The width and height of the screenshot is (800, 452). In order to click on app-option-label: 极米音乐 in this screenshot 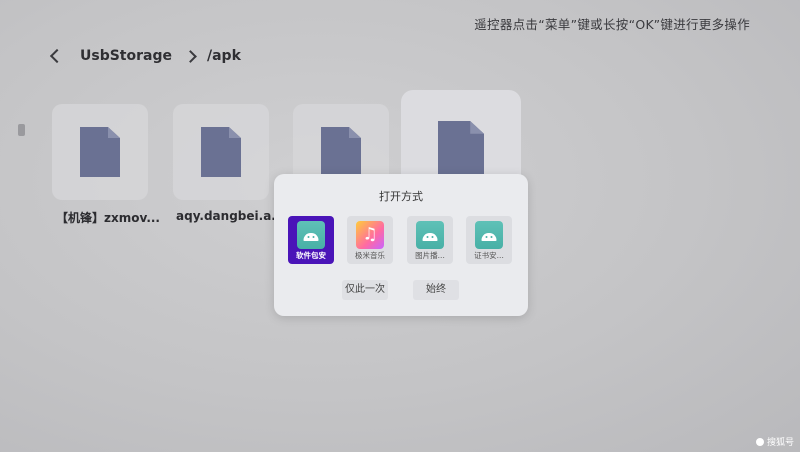, I will do `click(370, 255)`.